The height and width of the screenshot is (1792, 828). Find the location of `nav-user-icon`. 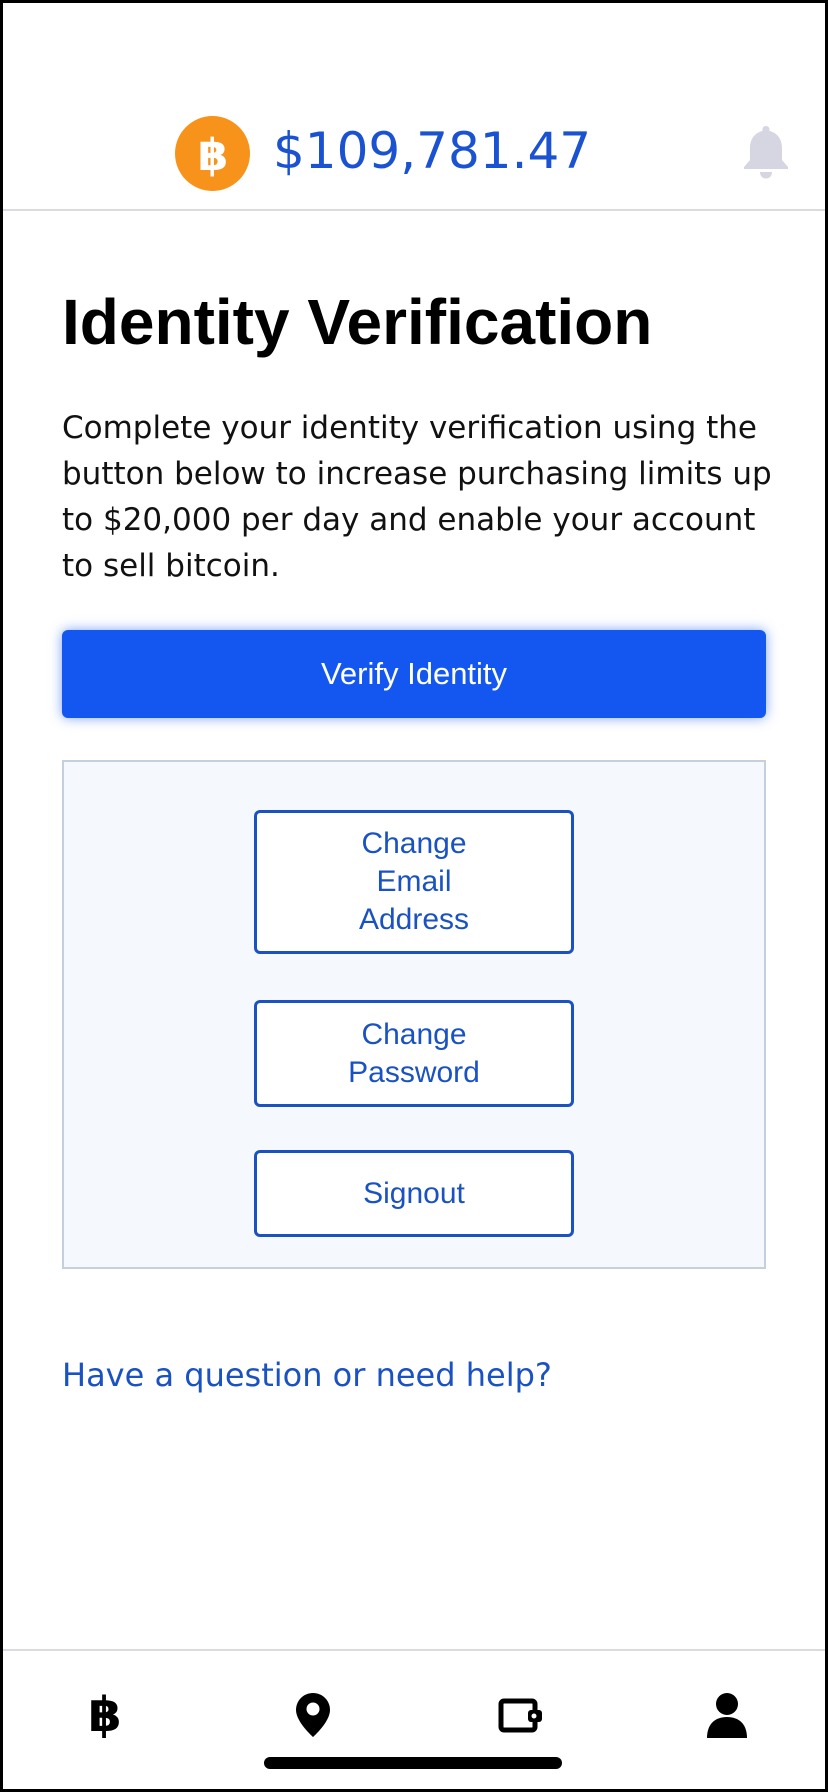

nav-user-icon is located at coordinates (727, 1715).